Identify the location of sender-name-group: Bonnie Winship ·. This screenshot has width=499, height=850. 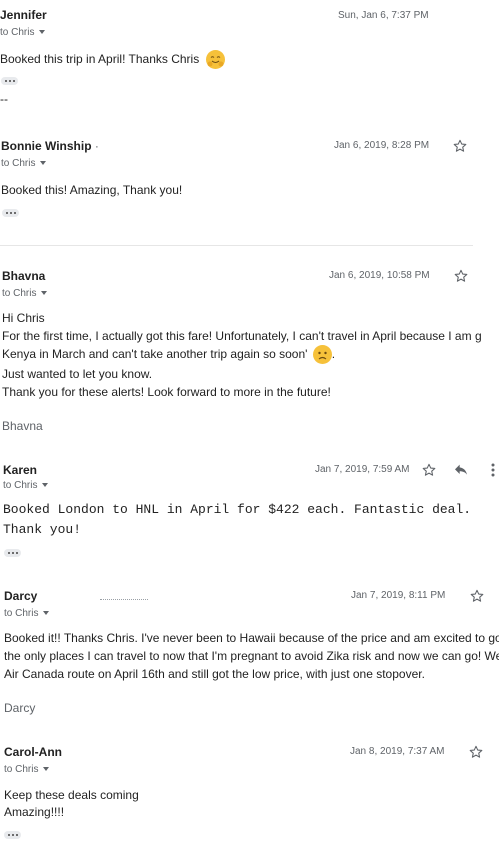
(50, 146).